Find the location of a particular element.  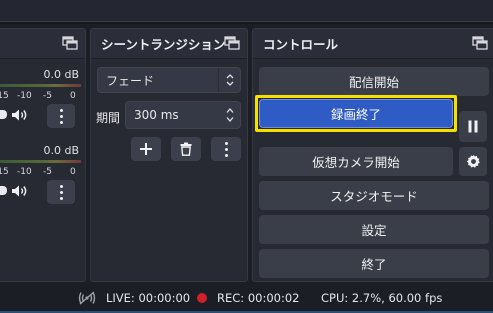

top-panel-edge is located at coordinates (246, 11).